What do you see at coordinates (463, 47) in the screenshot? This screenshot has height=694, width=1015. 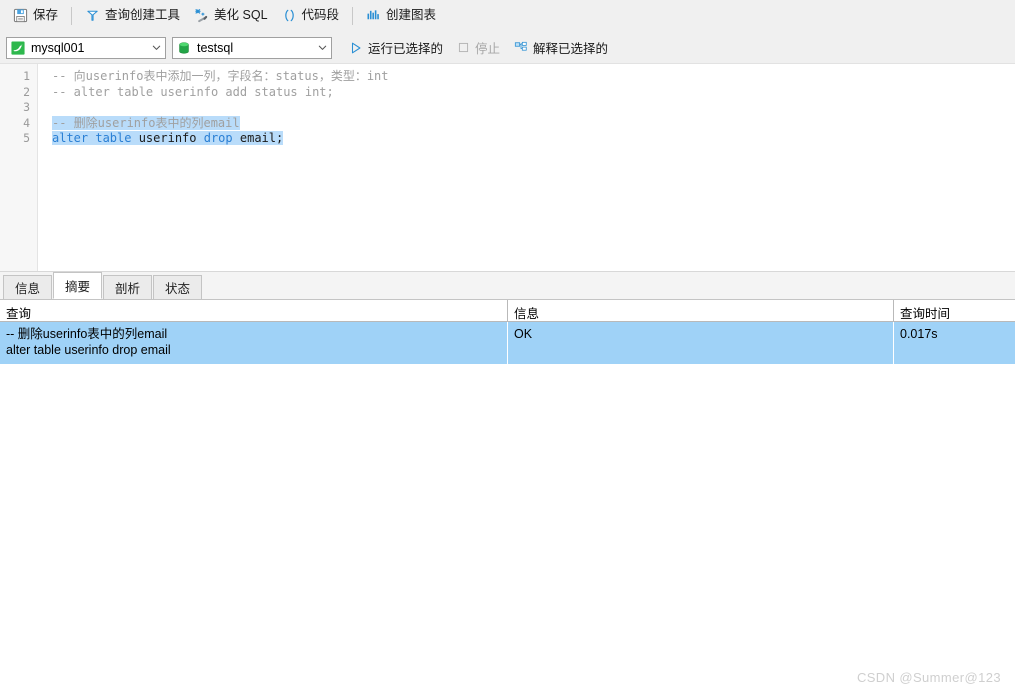 I see `stop-icon` at bounding box center [463, 47].